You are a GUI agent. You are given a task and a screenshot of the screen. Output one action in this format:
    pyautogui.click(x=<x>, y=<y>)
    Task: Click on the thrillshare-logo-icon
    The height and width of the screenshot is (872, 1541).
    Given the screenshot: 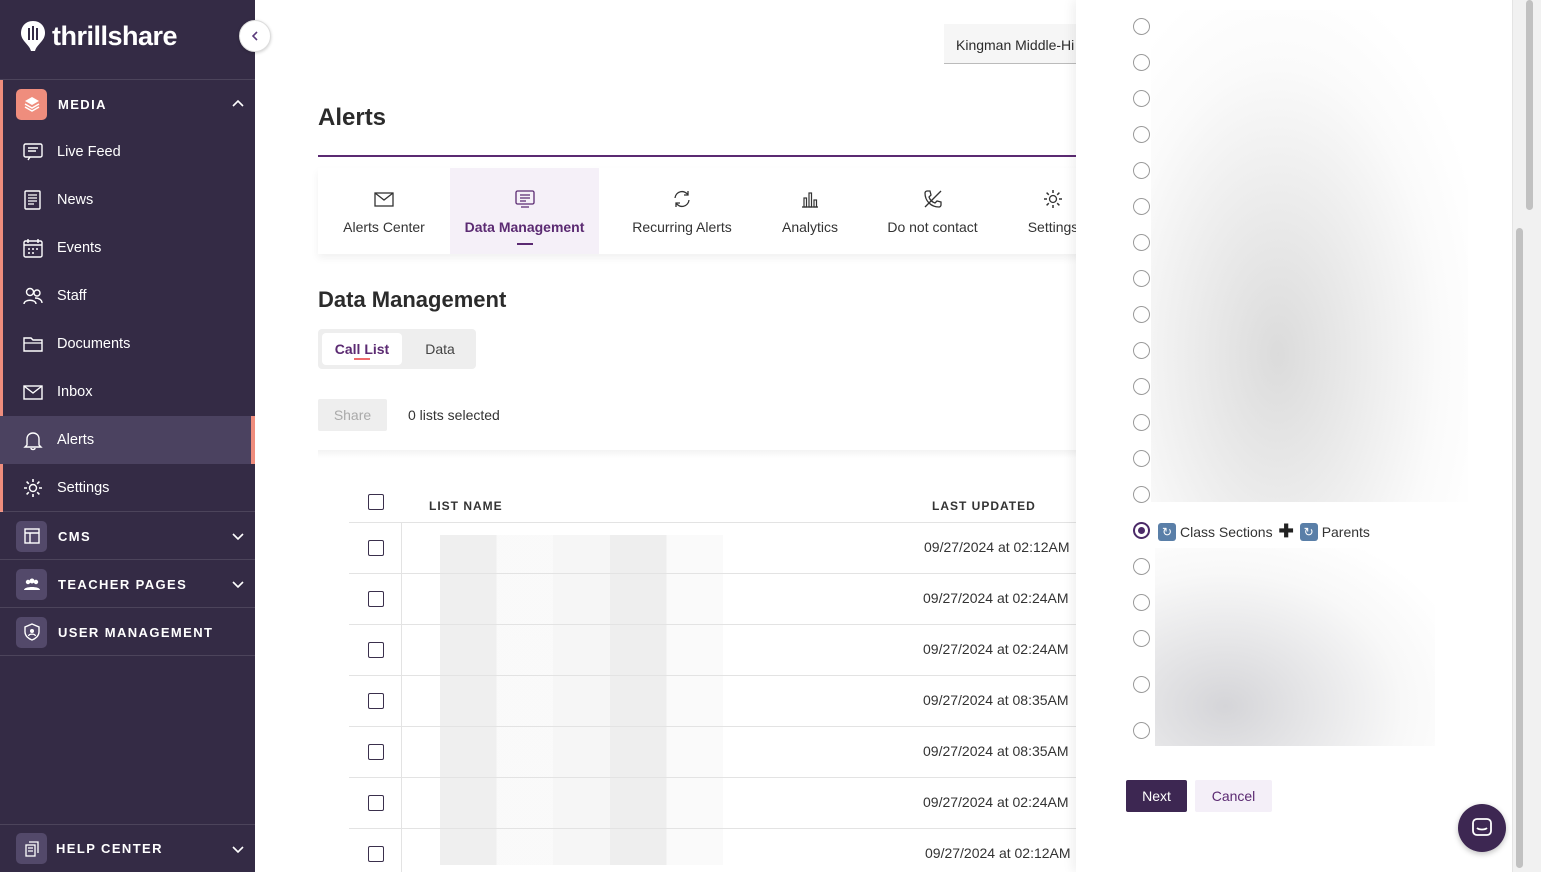 What is the action you would take?
    pyautogui.click(x=33, y=36)
    